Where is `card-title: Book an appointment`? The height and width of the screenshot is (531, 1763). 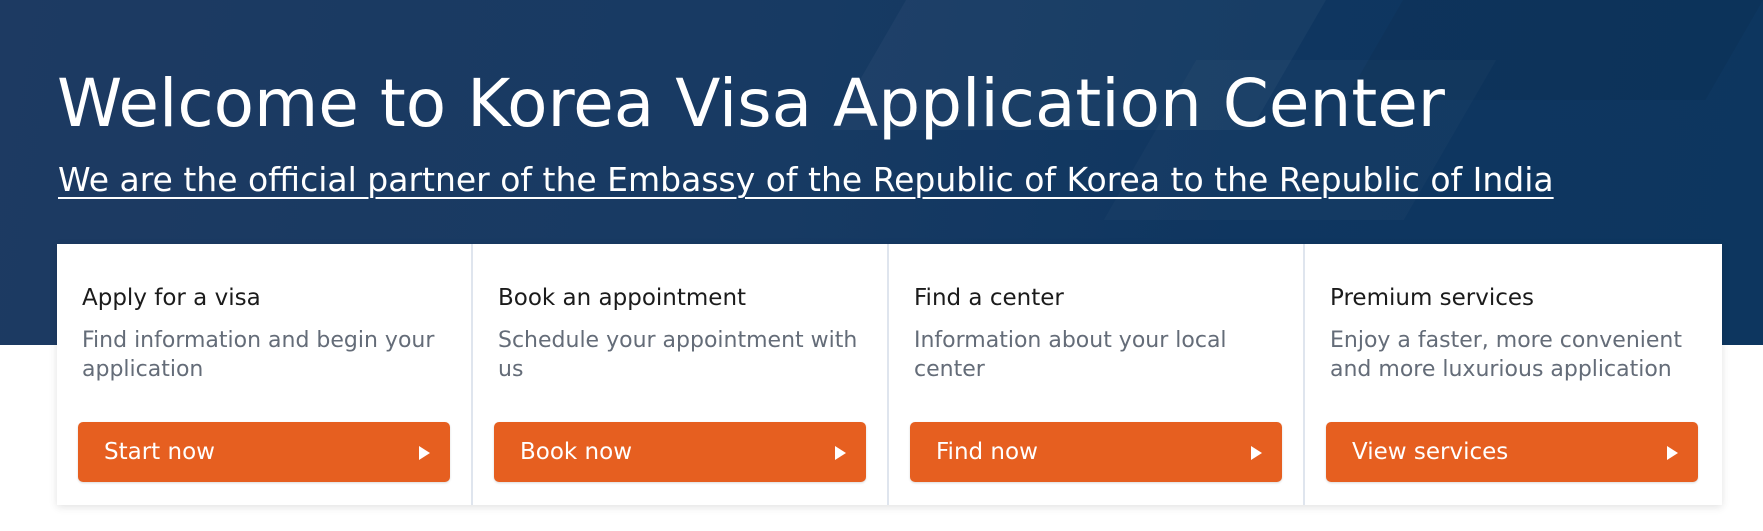
card-title: Book an appointment is located at coordinates (622, 298).